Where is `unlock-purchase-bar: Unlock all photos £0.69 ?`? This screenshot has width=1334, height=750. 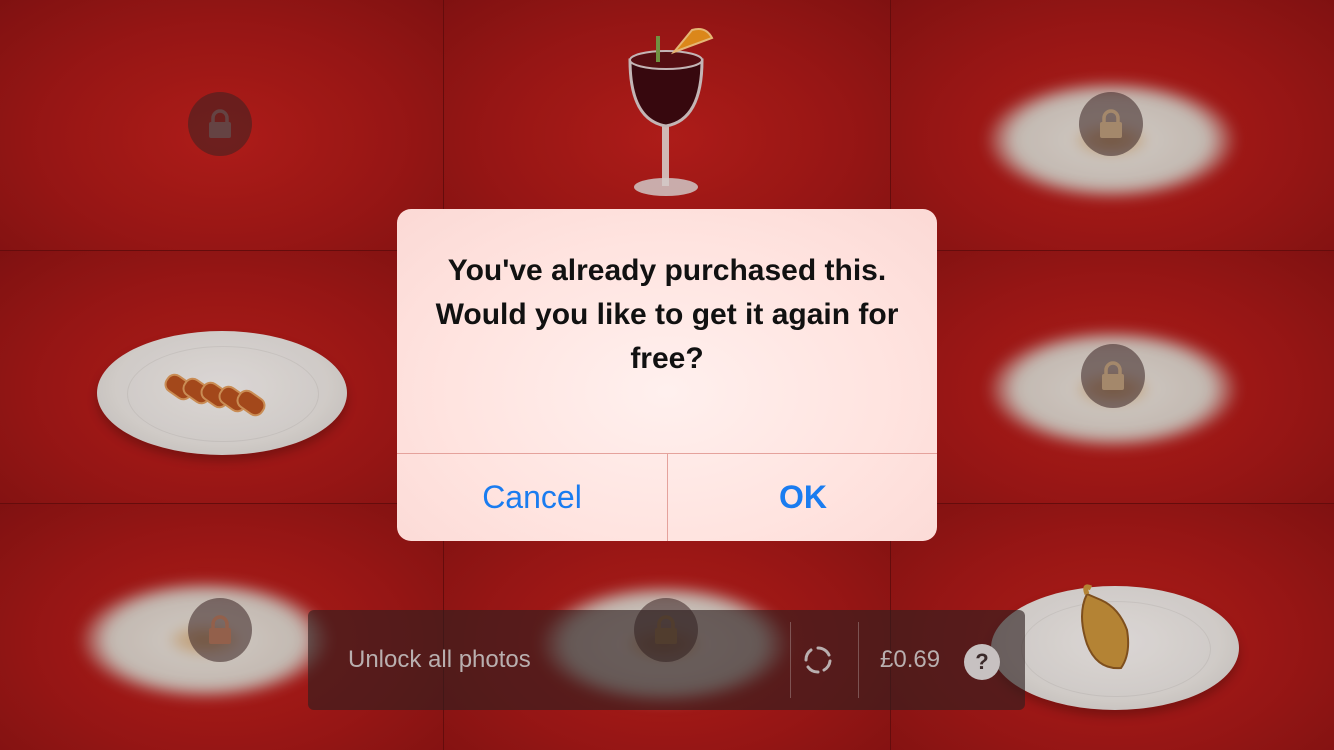
unlock-purchase-bar: Unlock all photos £0.69 ? is located at coordinates (666, 660).